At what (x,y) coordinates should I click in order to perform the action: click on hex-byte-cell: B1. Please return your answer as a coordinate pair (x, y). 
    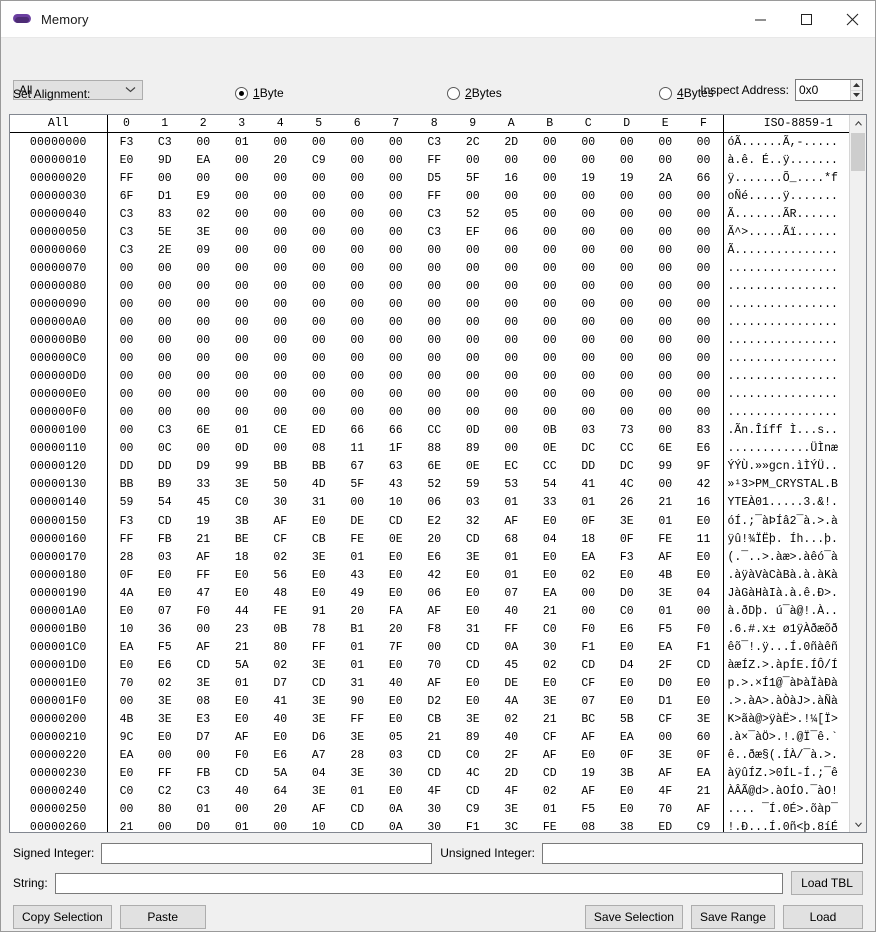
    Looking at the image, I should click on (357, 629).